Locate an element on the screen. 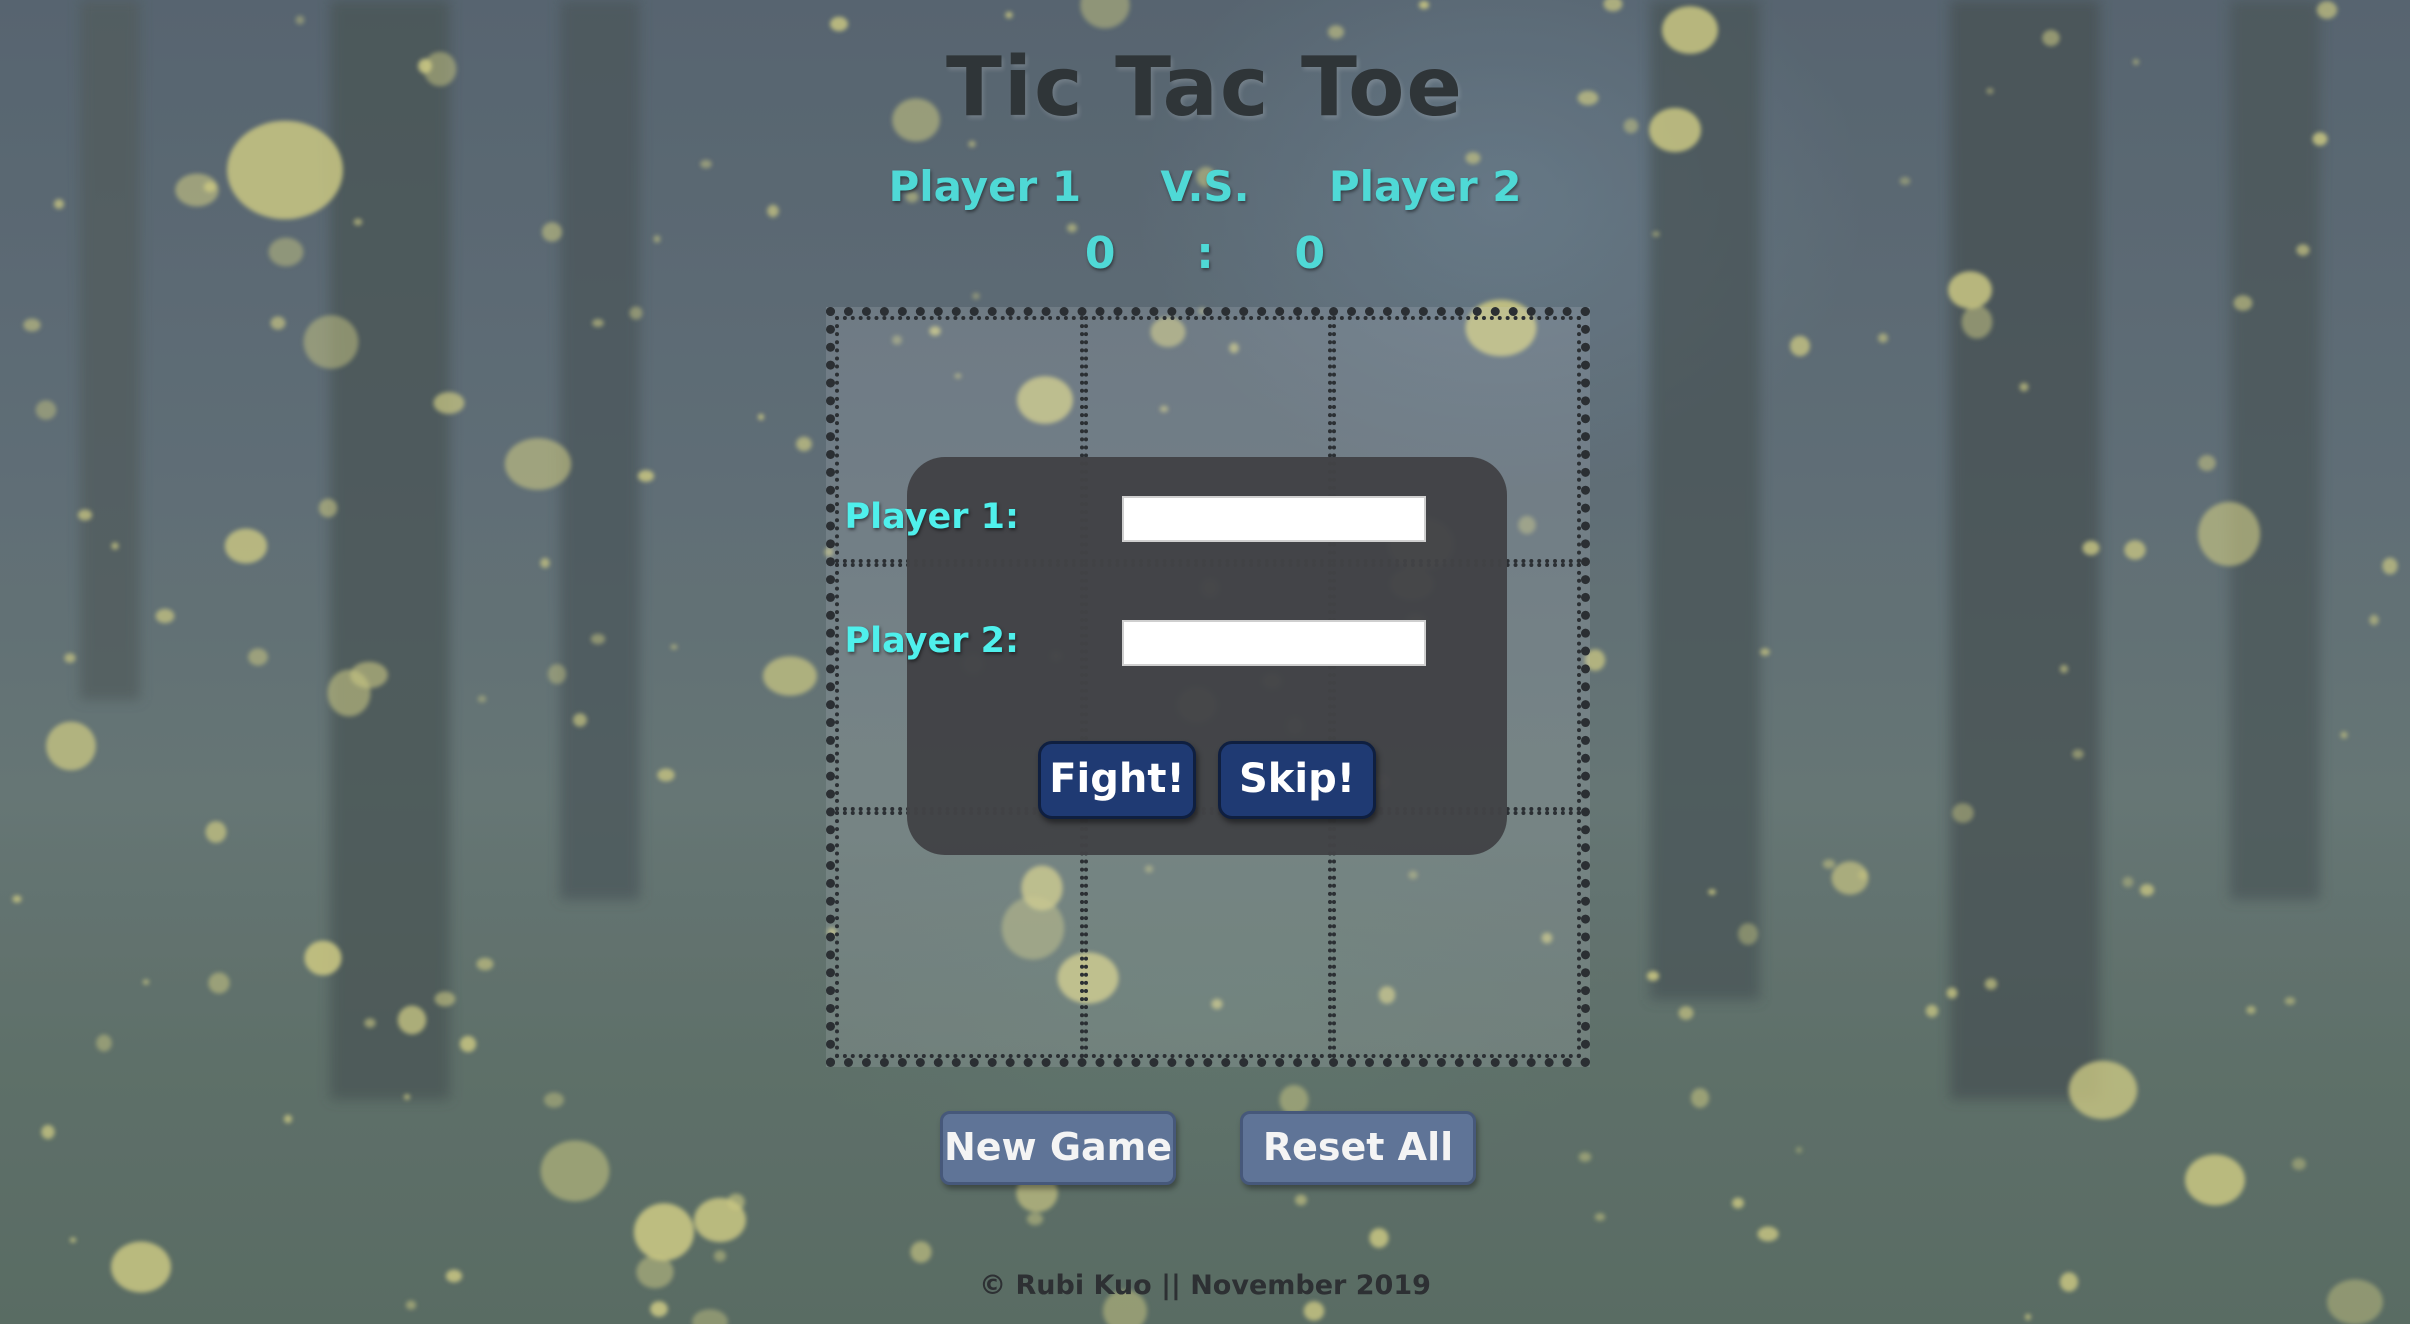 The height and width of the screenshot is (1324, 2410). new-game-button: New Game is located at coordinates (1058, 1148).